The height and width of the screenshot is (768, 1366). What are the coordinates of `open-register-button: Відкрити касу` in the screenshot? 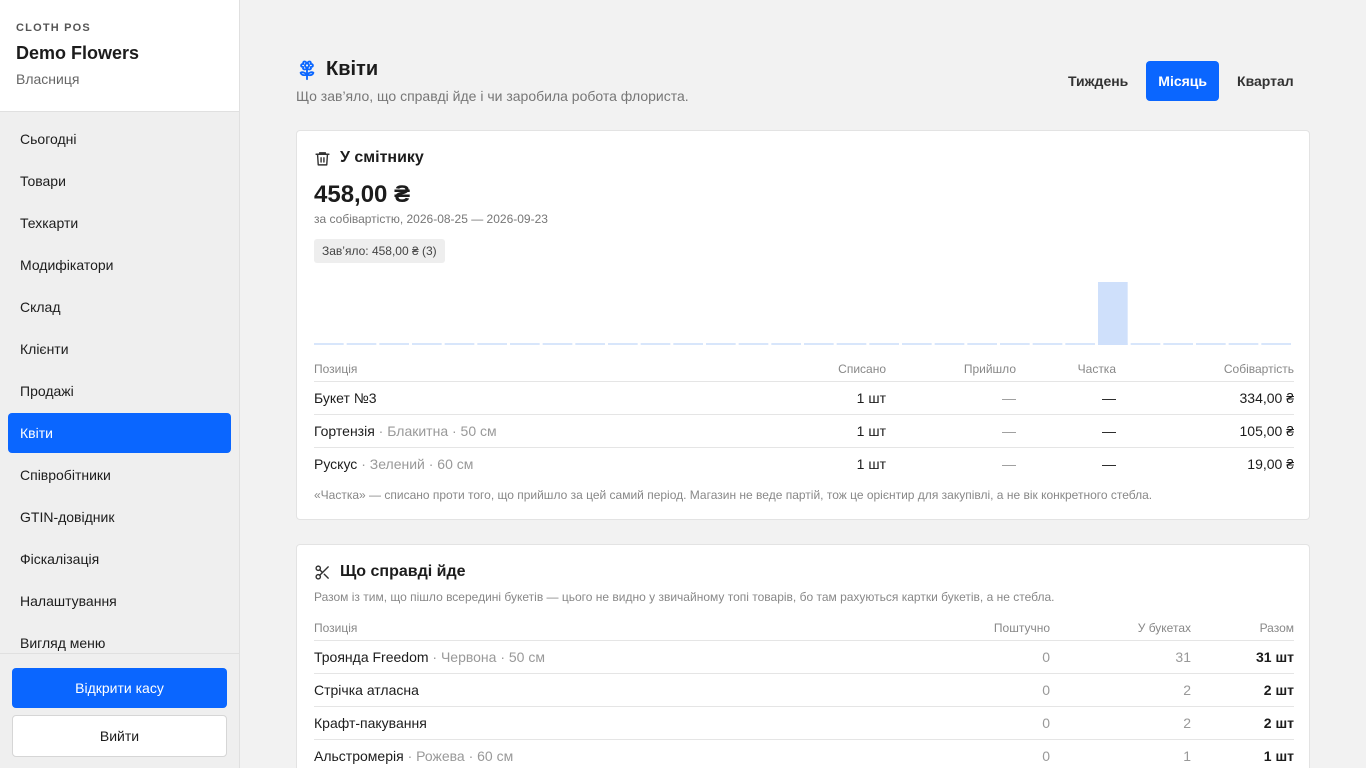 It's located at (119, 688).